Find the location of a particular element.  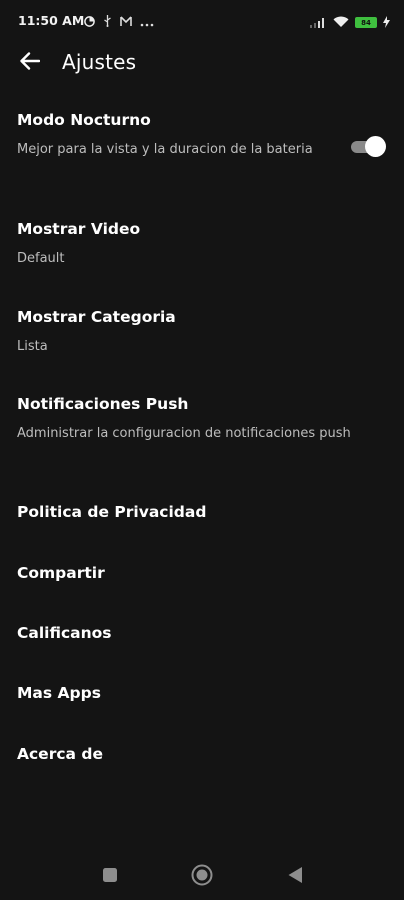

system-back-button is located at coordinates (295, 877).